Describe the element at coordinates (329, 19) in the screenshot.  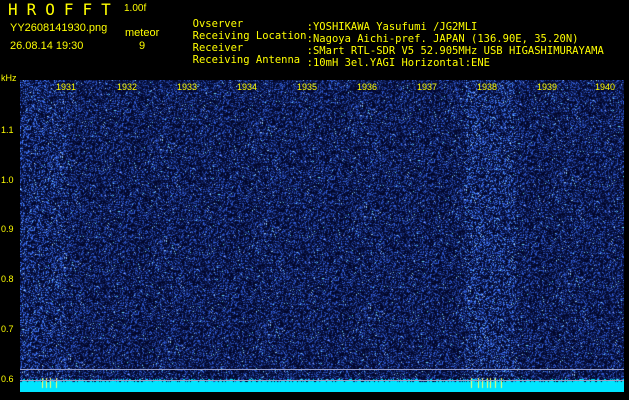
I see `observer-row: Ovserver:YOSHIKAWA Yasufumi /JG2MLI` at that location.